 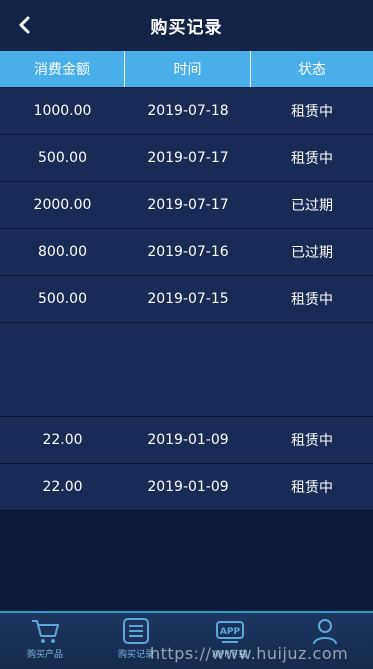 What do you see at coordinates (186, 370) in the screenshot?
I see `empty-row` at bounding box center [186, 370].